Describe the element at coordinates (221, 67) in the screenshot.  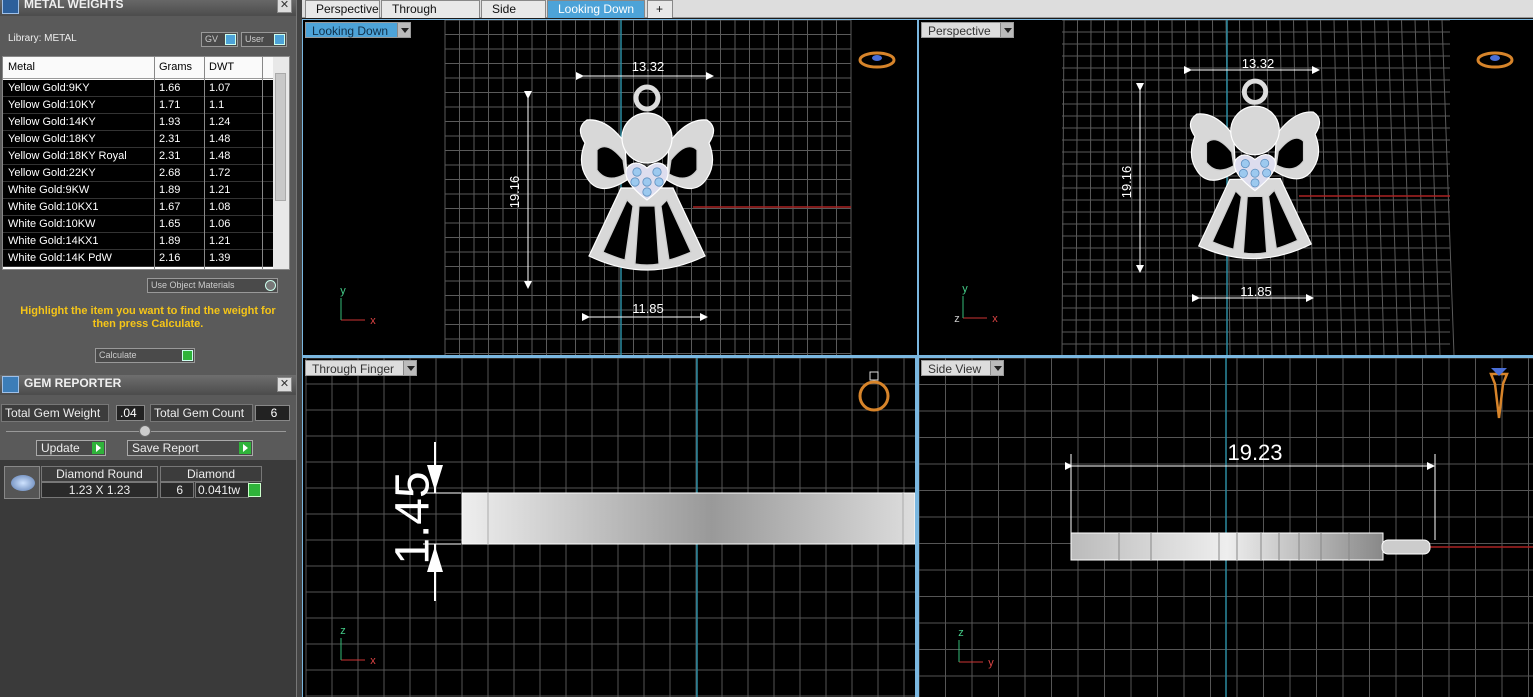
I see `column-dwt: DWT` at that location.